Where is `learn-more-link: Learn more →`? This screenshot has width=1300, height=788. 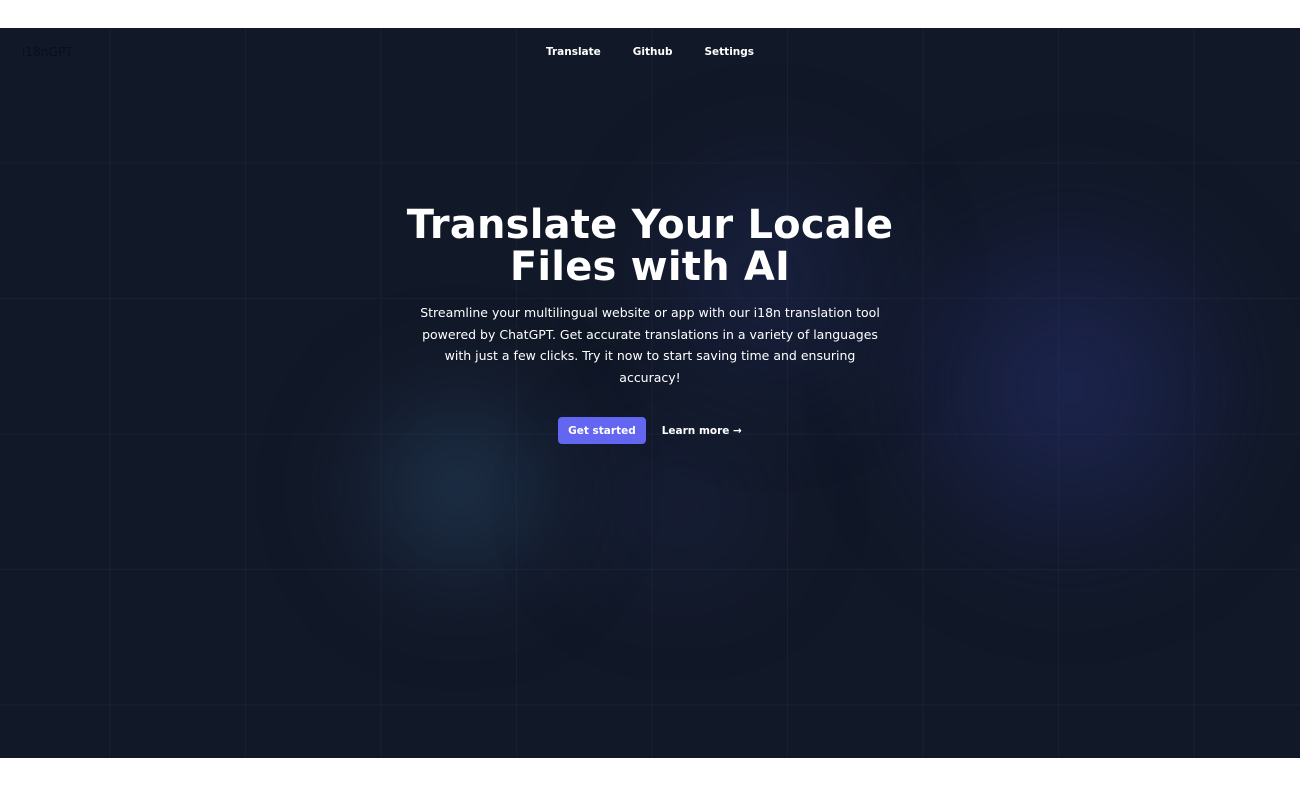 learn-more-link: Learn more → is located at coordinates (702, 431).